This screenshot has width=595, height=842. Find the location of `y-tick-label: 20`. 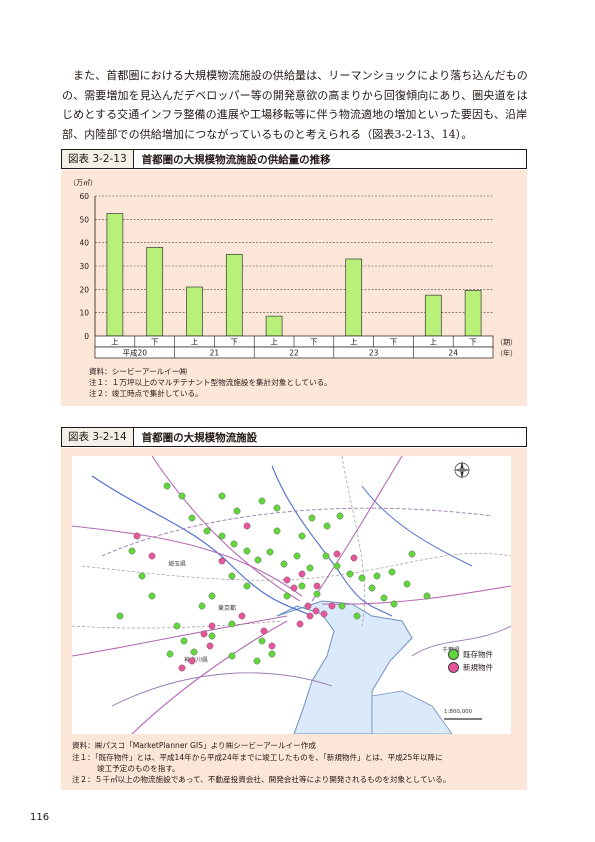

y-tick-label: 20 is located at coordinates (84, 289).